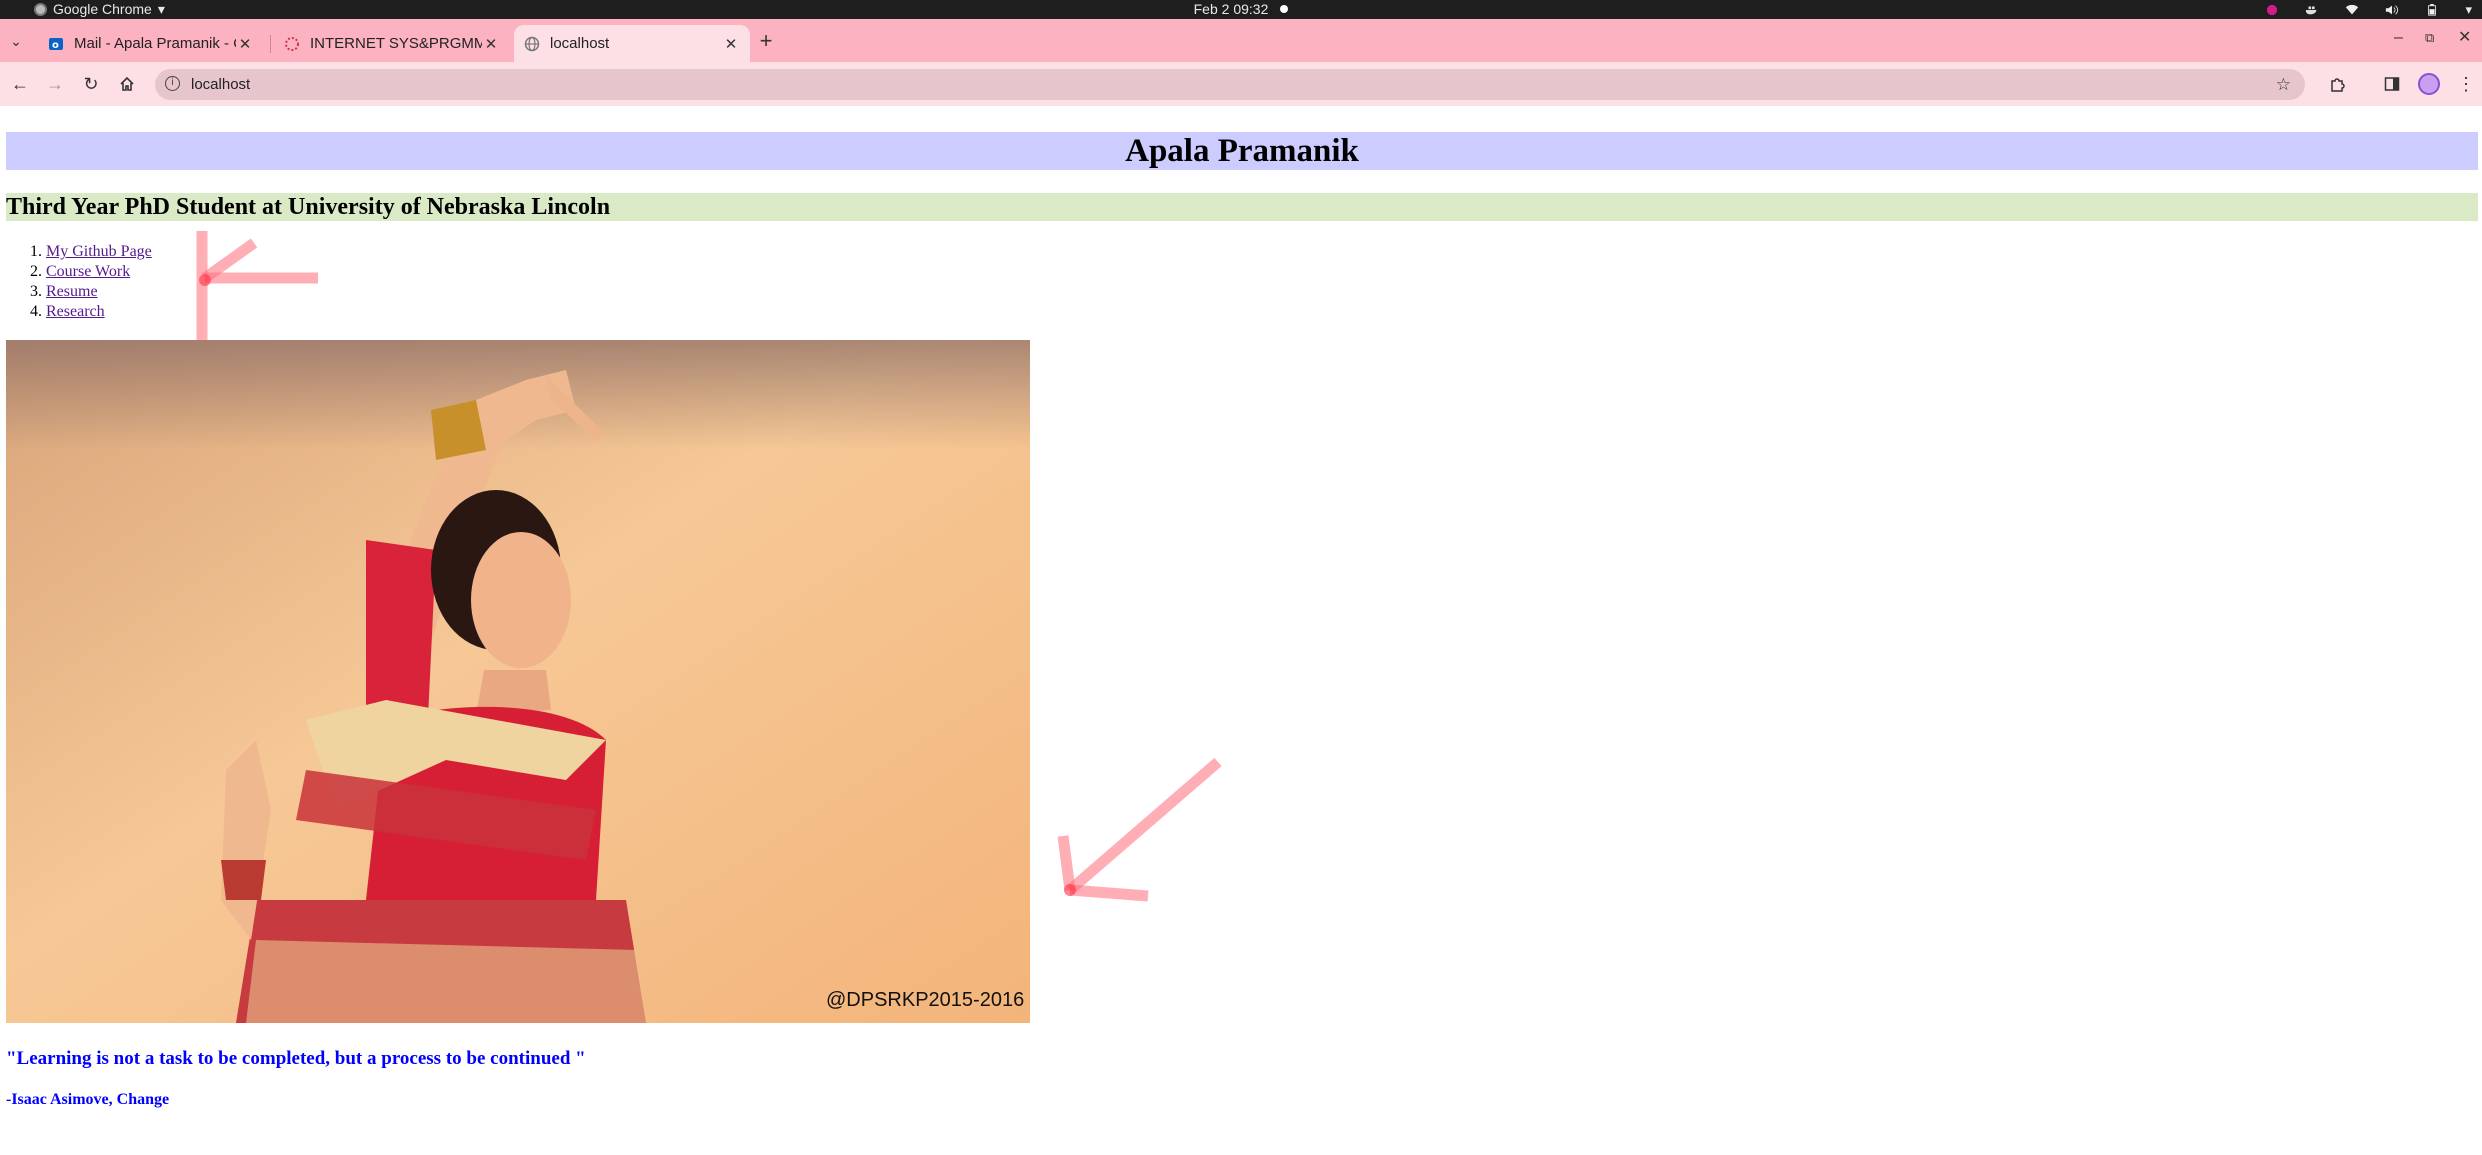  Describe the element at coordinates (99, 292) in the screenshot. I see `list-item: Resume` at that location.